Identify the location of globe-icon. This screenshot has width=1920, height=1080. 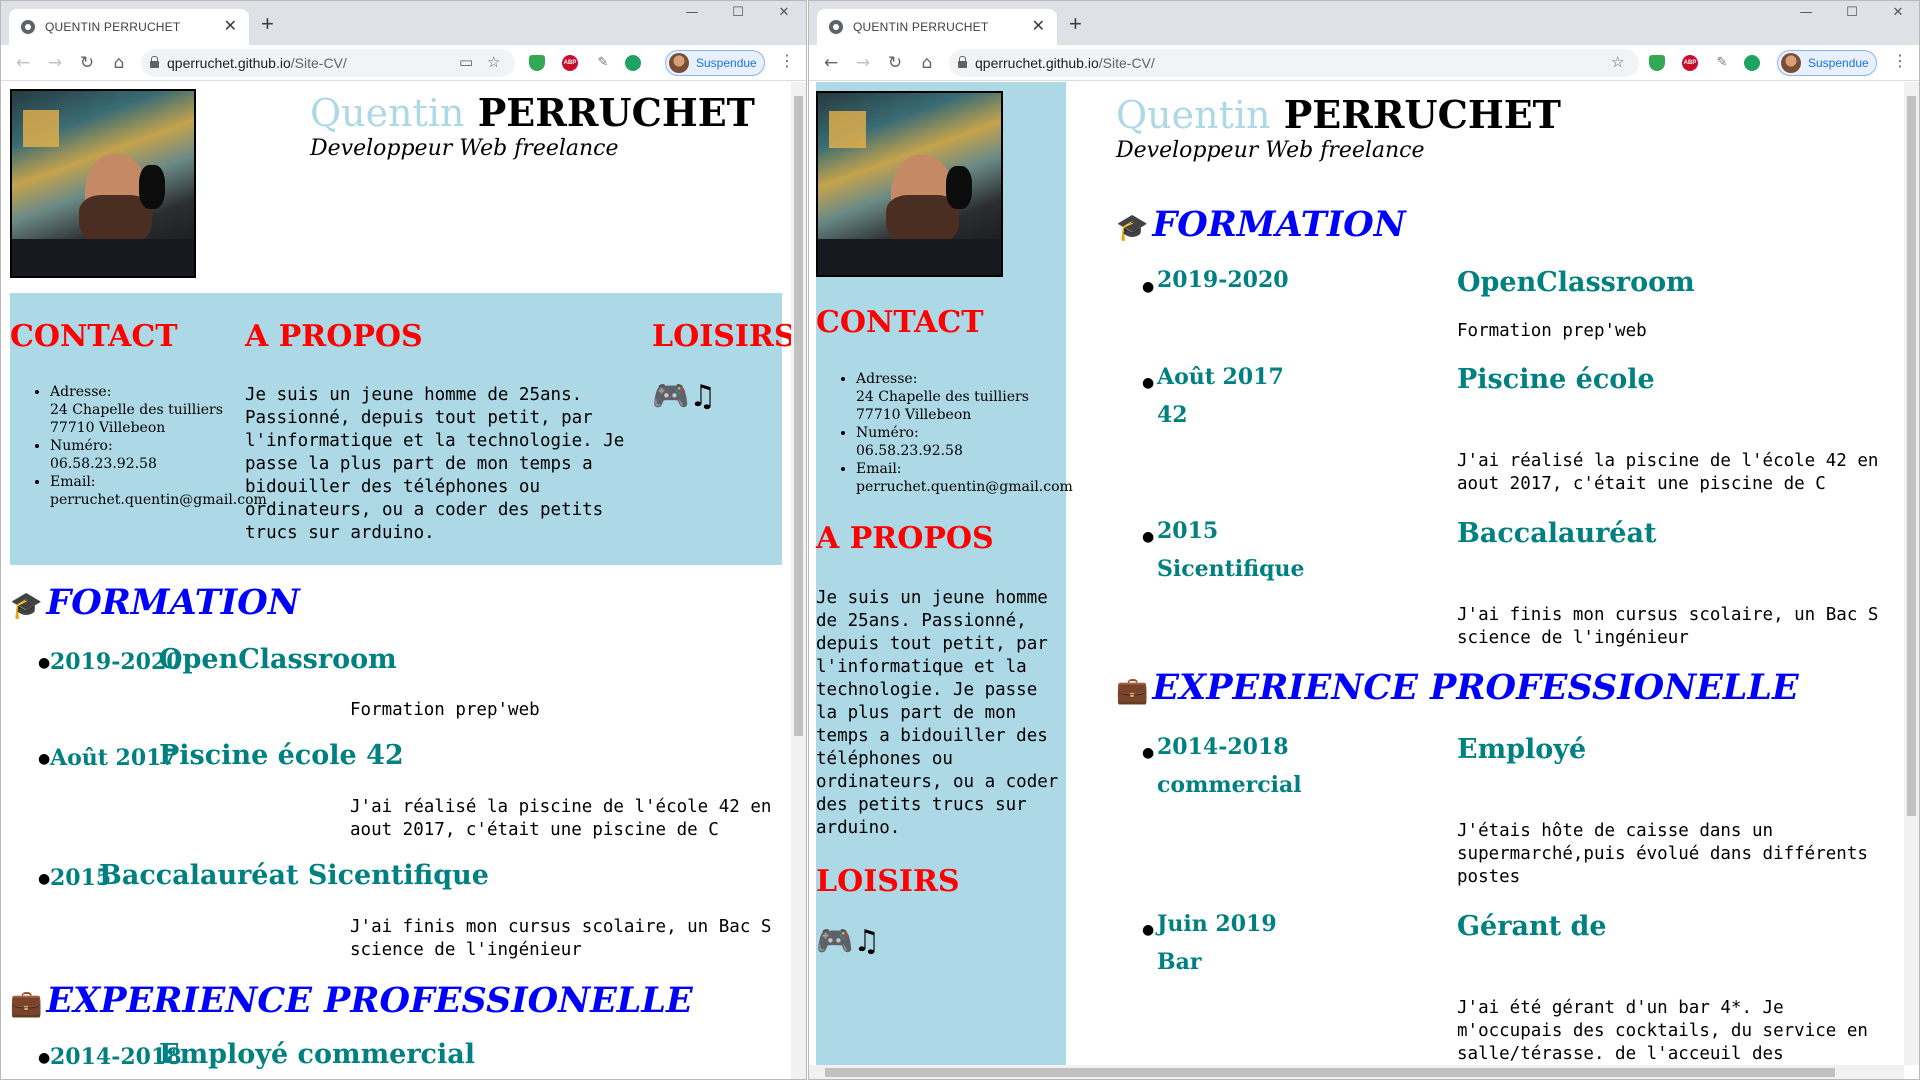
(836, 27).